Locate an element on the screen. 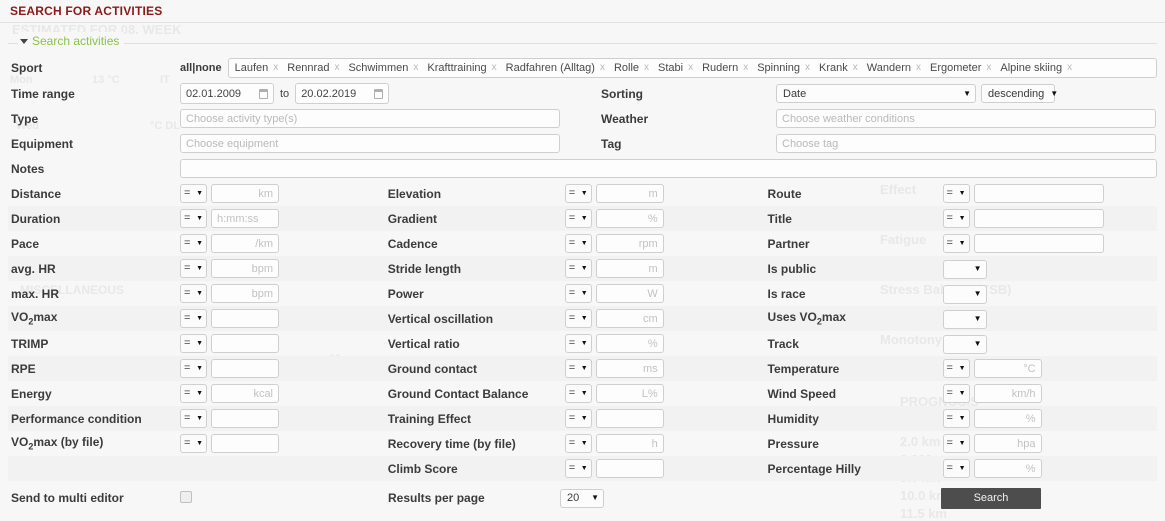 The height and width of the screenshot is (521, 1165). sport-tag: Radfahren (Alltag) x is located at coordinates (558, 68).